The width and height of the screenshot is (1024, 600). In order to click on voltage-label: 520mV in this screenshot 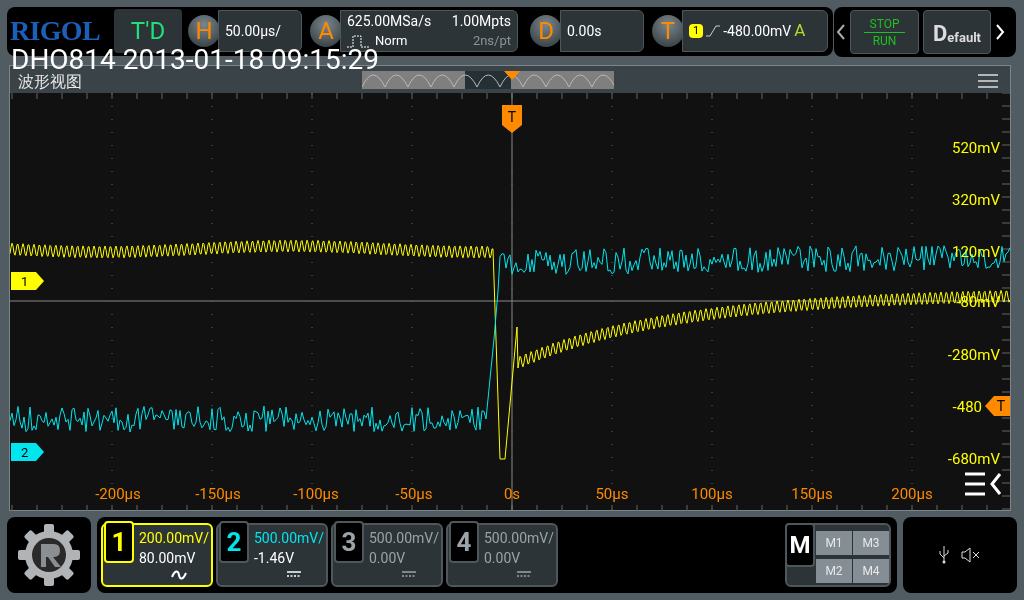, I will do `click(976, 148)`.